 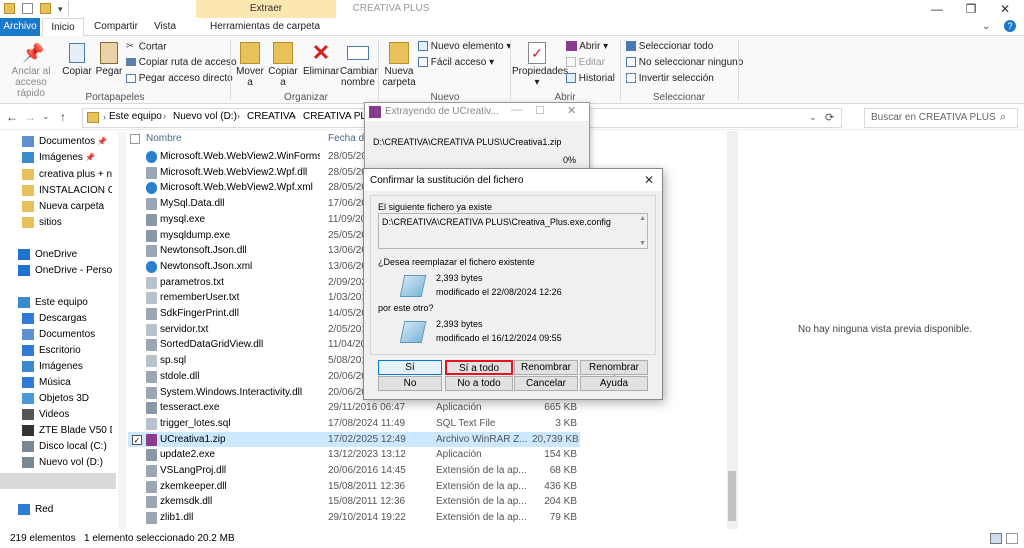 What do you see at coordinates (67, 158) in the screenshot?
I see `nav-item: Imágenes 📌` at bounding box center [67, 158].